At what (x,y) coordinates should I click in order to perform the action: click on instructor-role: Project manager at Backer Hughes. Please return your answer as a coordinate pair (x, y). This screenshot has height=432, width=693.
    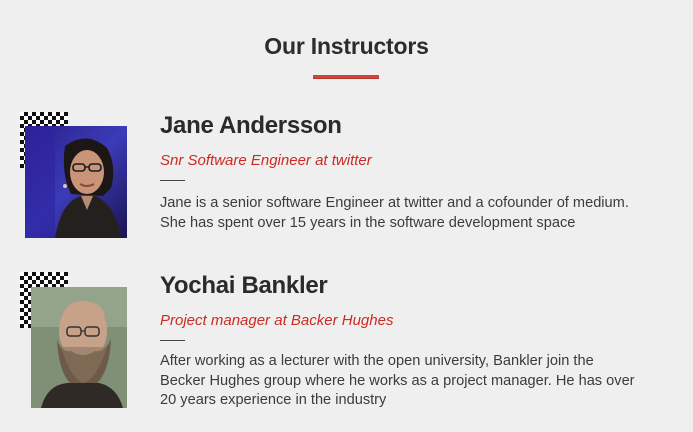
    Looking at the image, I should click on (277, 320).